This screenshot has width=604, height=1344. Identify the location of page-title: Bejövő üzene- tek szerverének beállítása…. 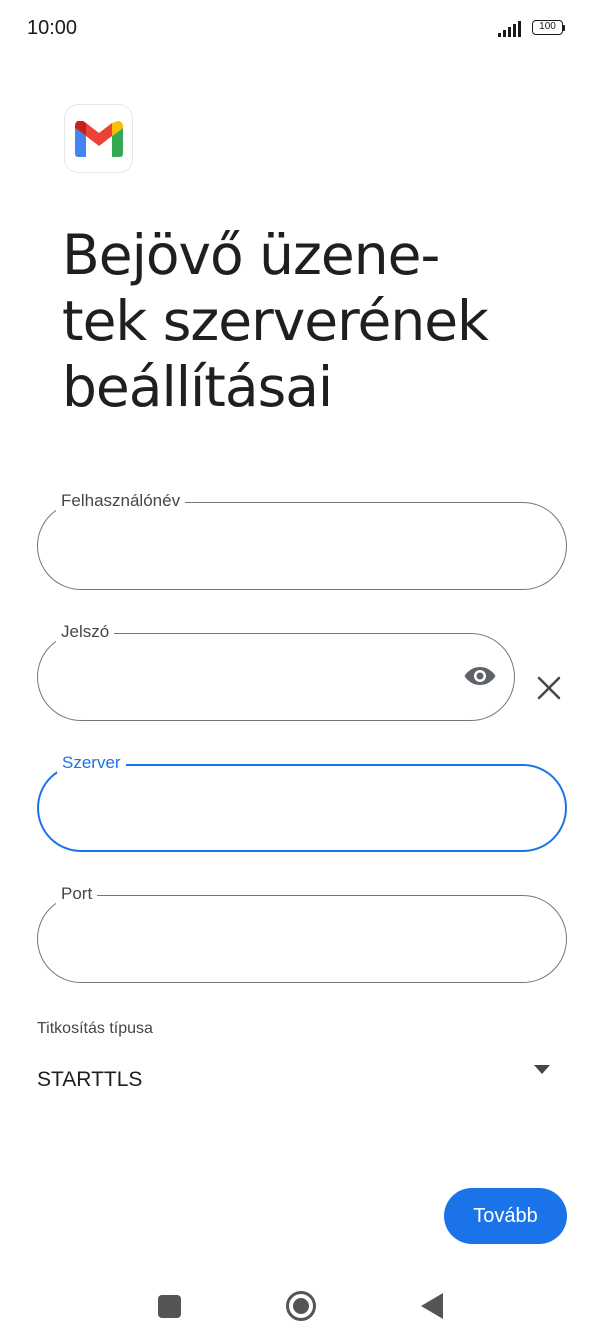
(275, 321).